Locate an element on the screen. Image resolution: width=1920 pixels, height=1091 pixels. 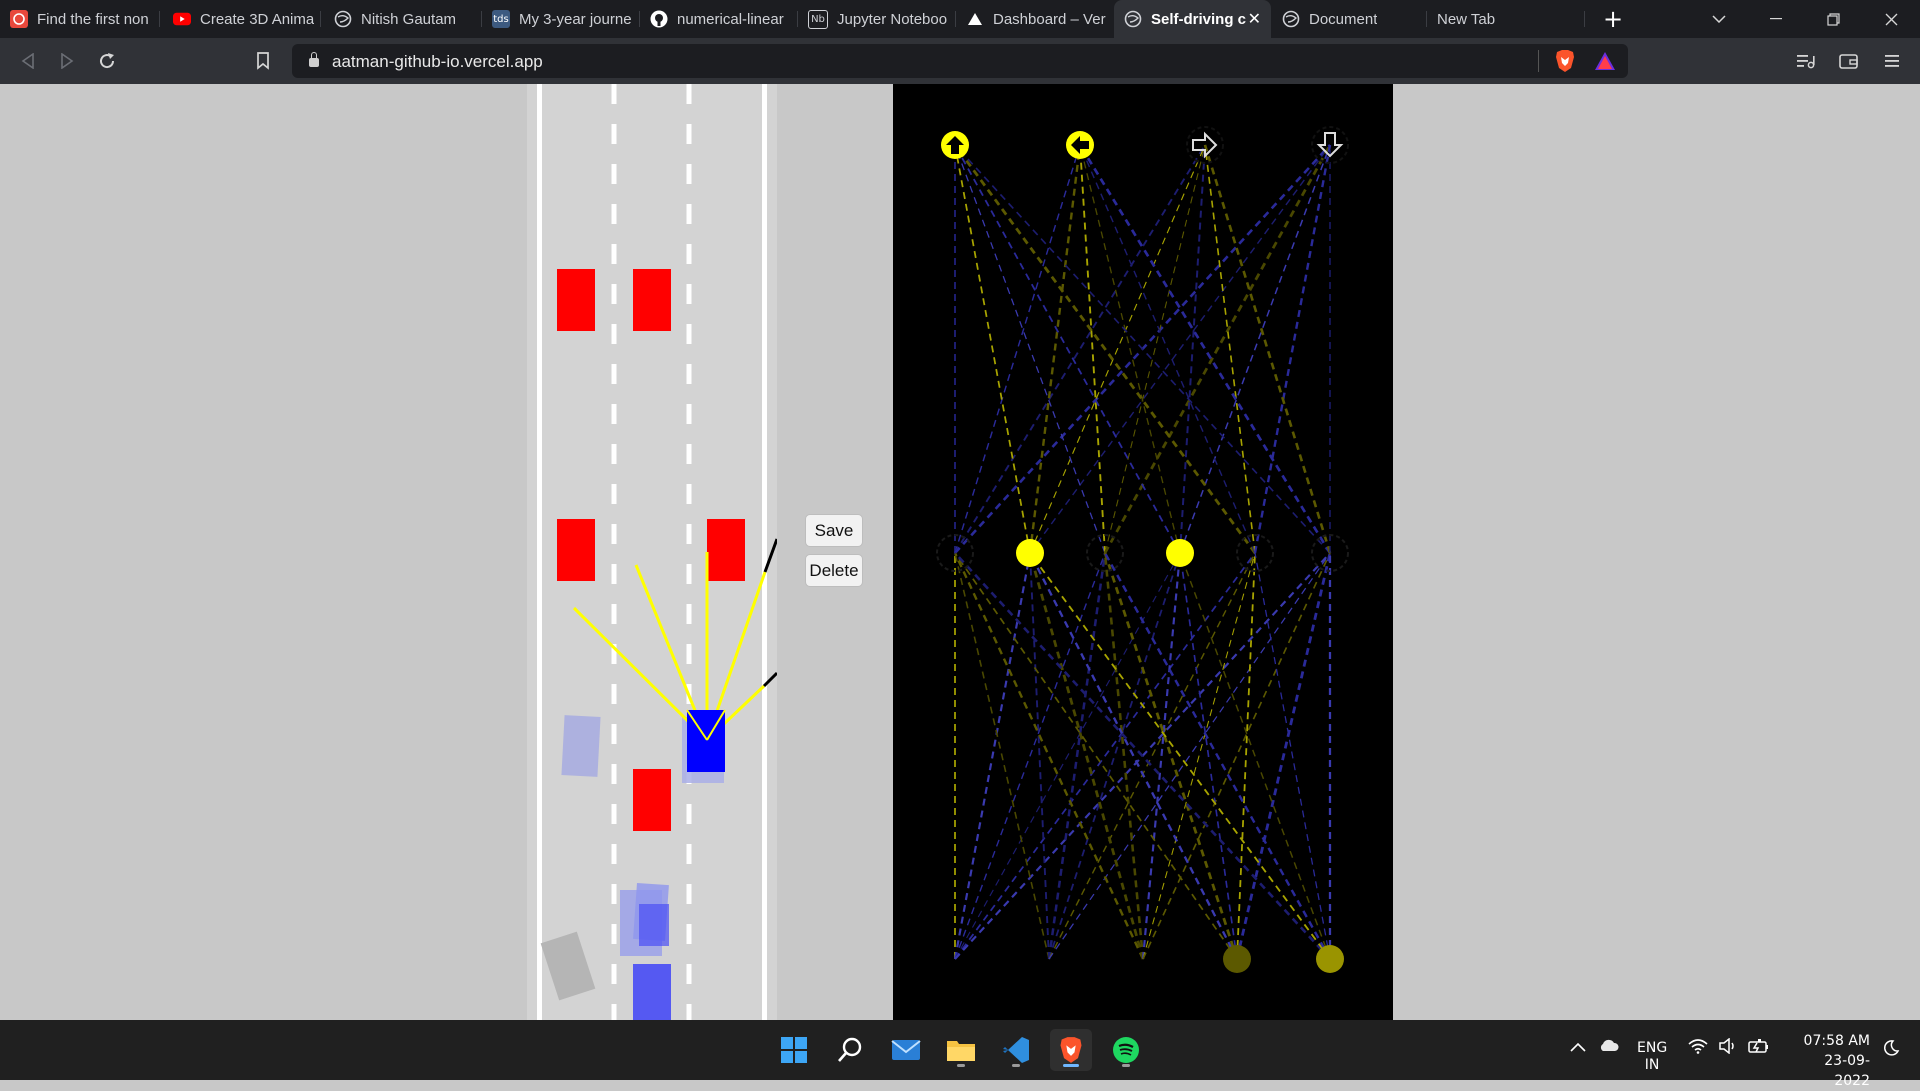
language-indicator: ENG IN is located at coordinates (1652, 1057).